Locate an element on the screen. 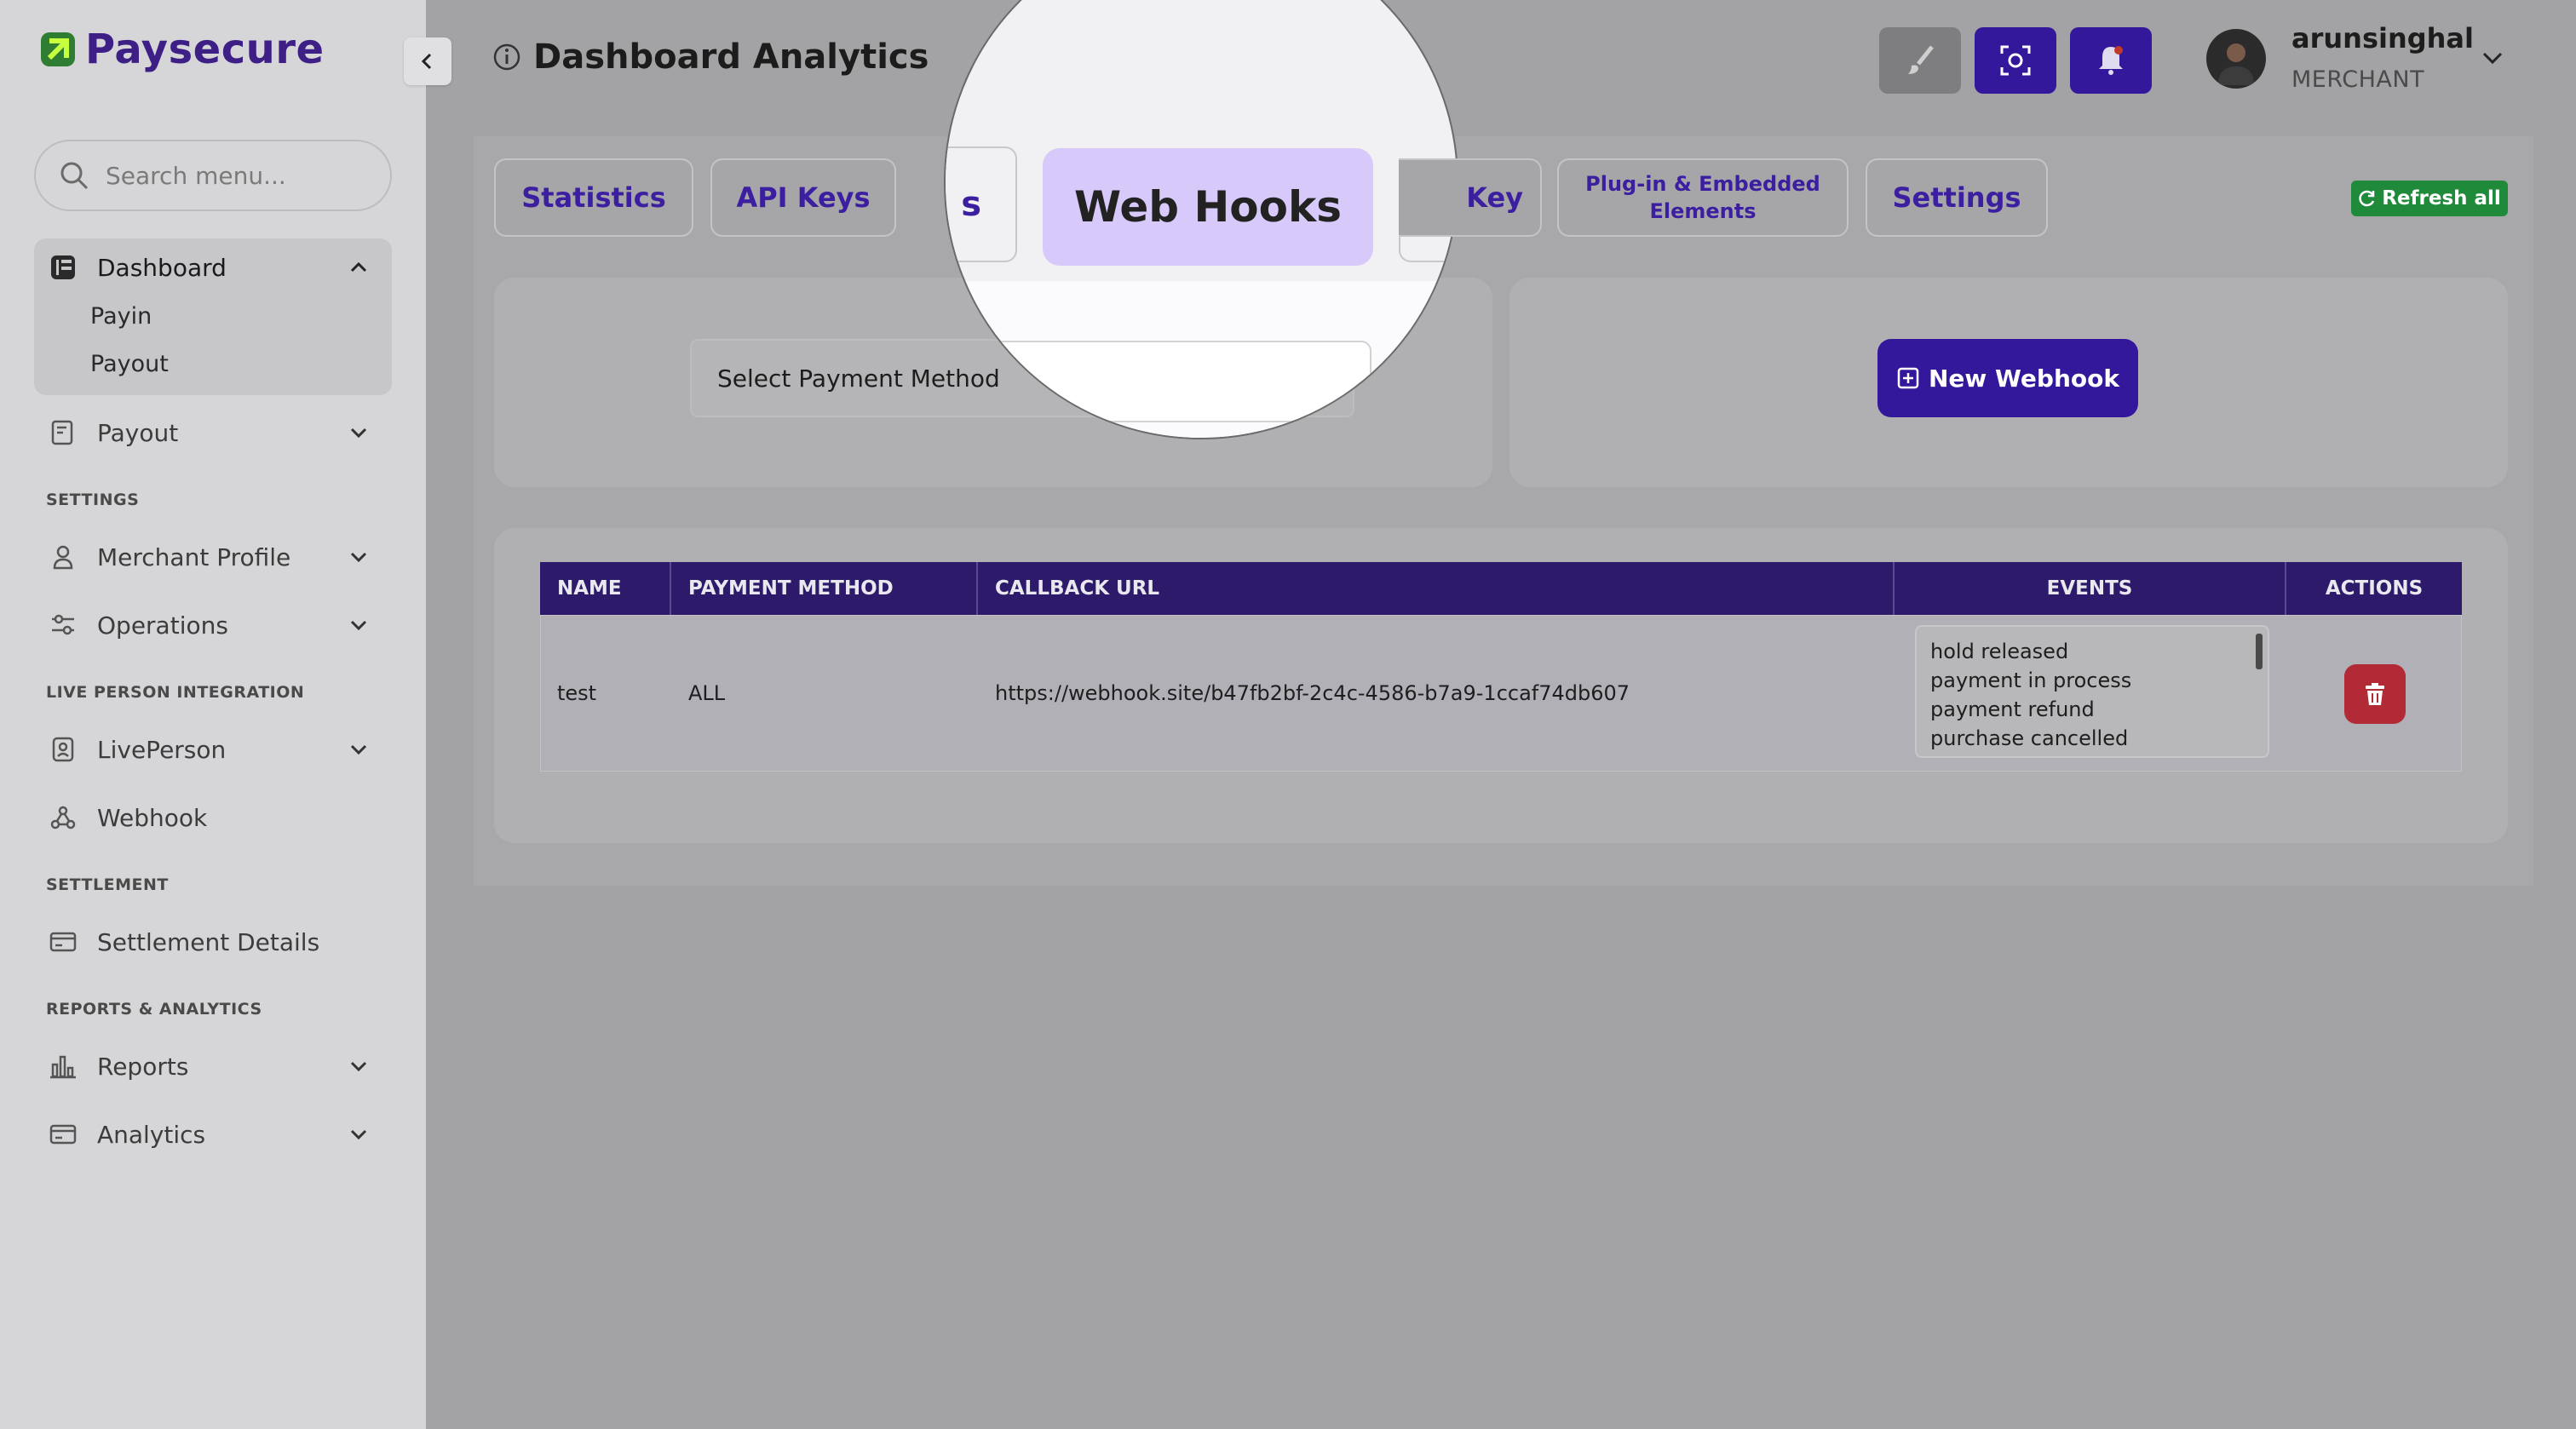 This screenshot has width=2576, height=1429. cell-name: test is located at coordinates (577, 693).